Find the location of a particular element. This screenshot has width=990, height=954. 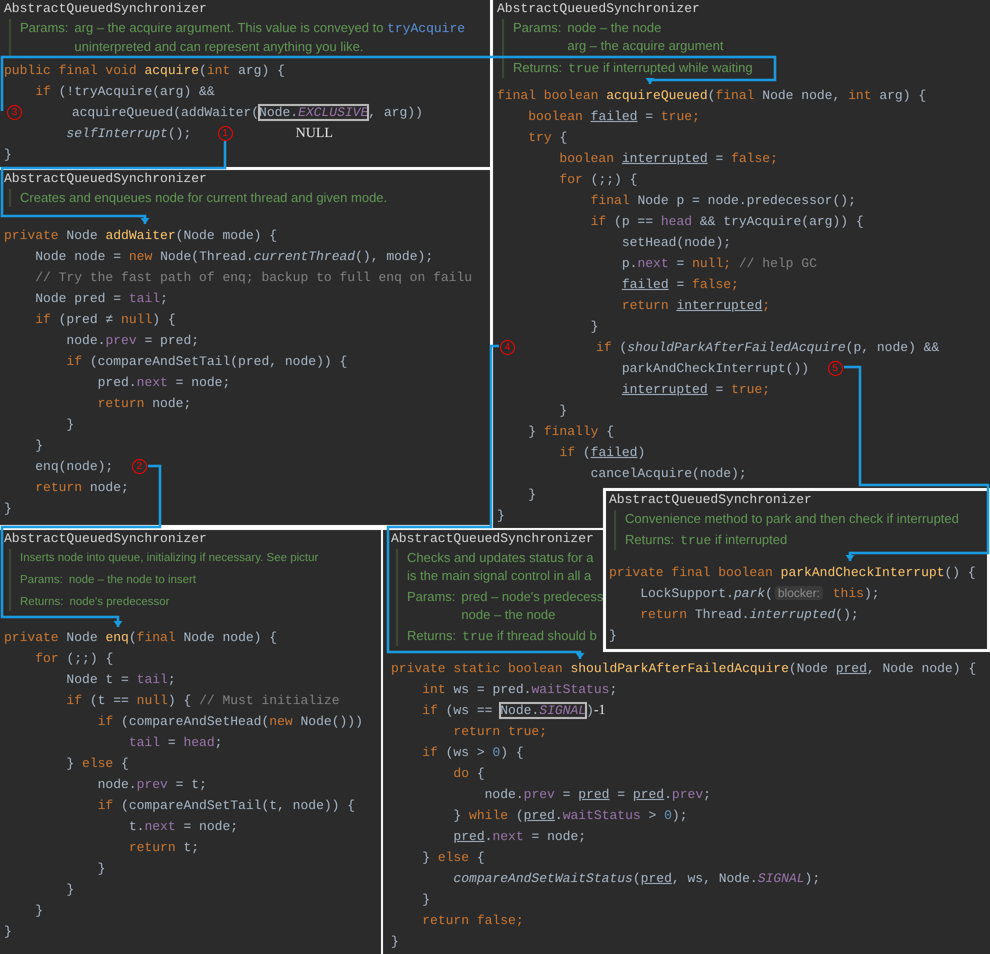

code-text: return t; is located at coordinates (164, 847).